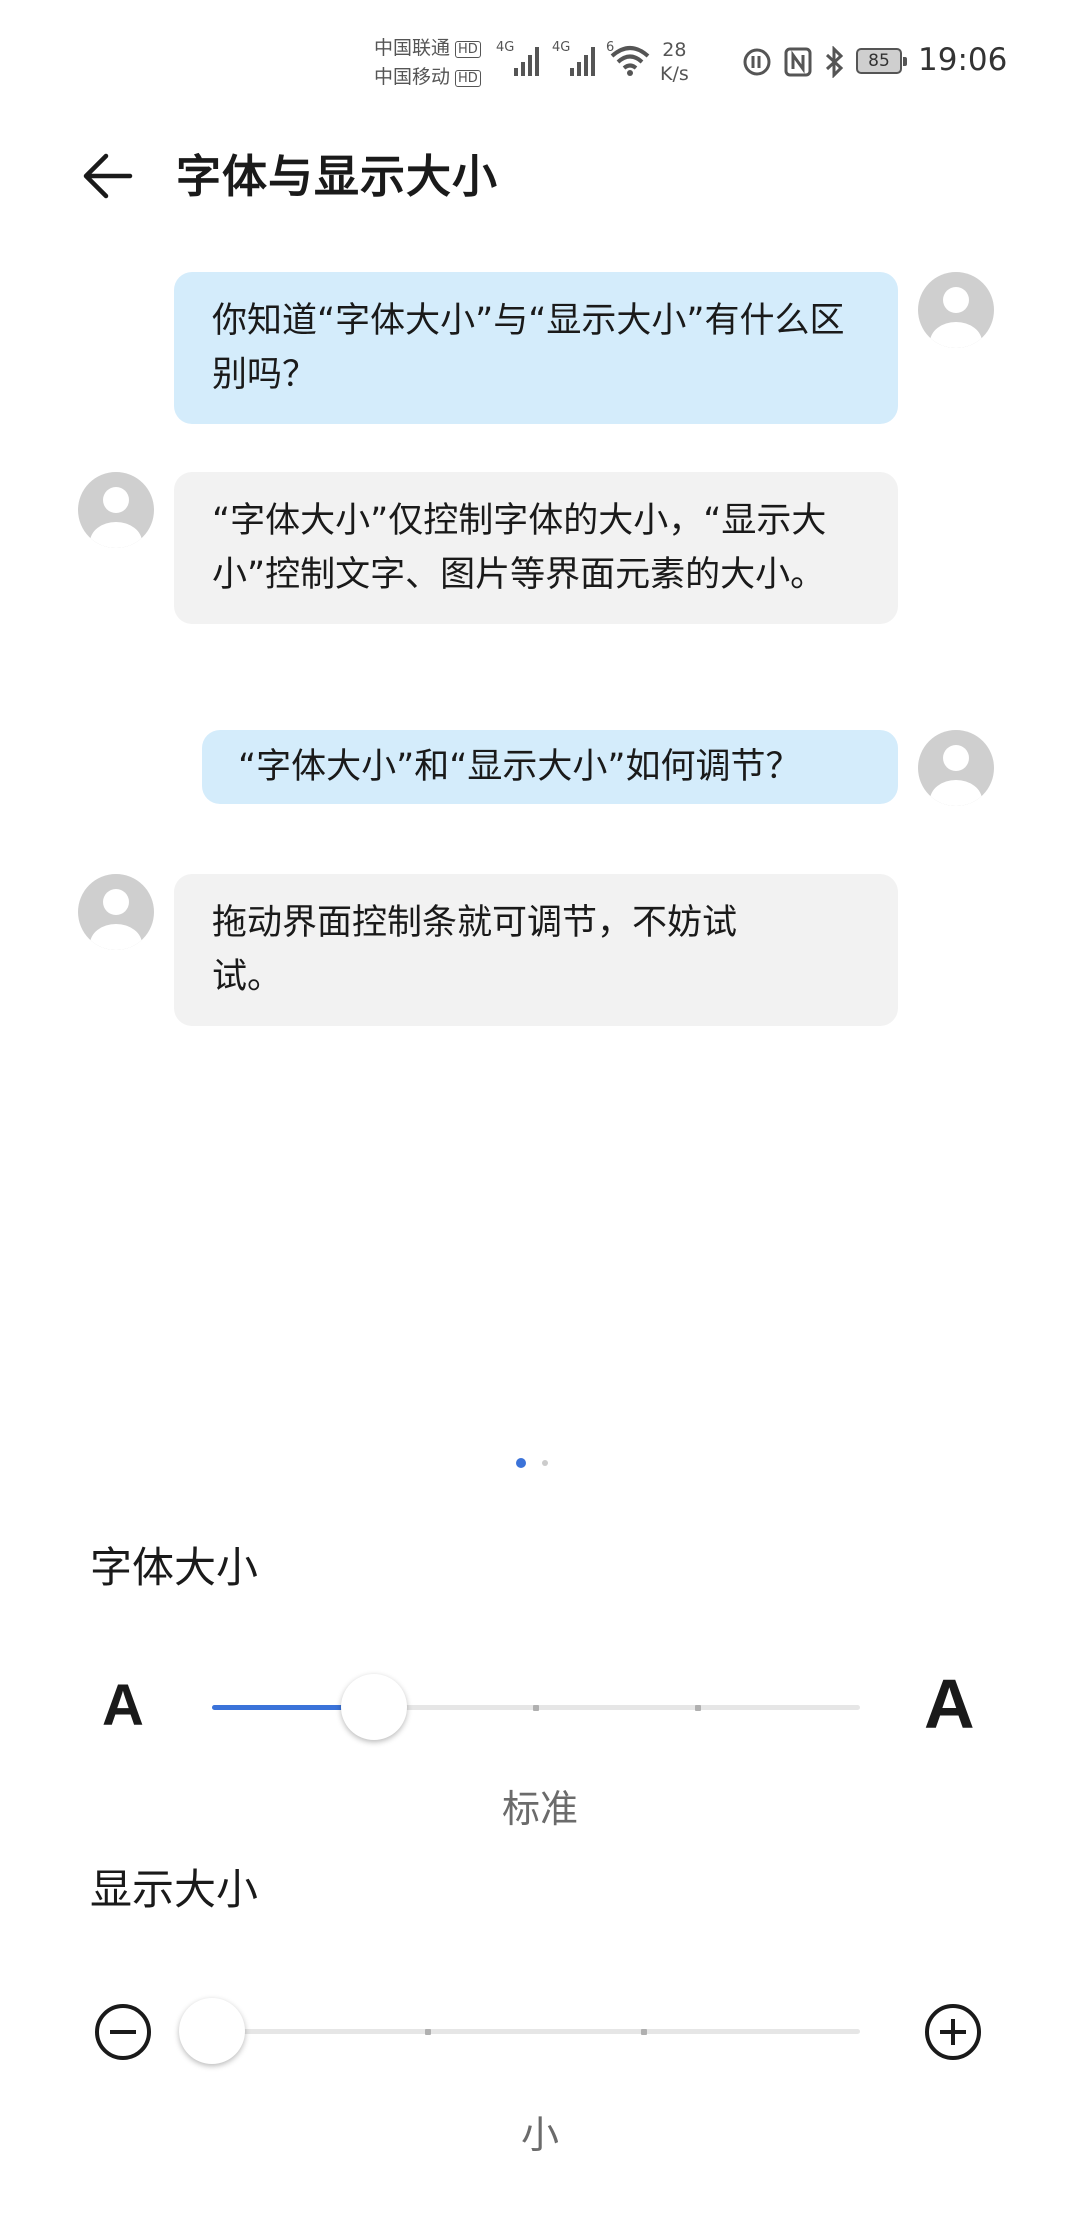 This screenshot has width=1080, height=2228. I want to click on network-speed: 28 K/s, so click(674, 62).